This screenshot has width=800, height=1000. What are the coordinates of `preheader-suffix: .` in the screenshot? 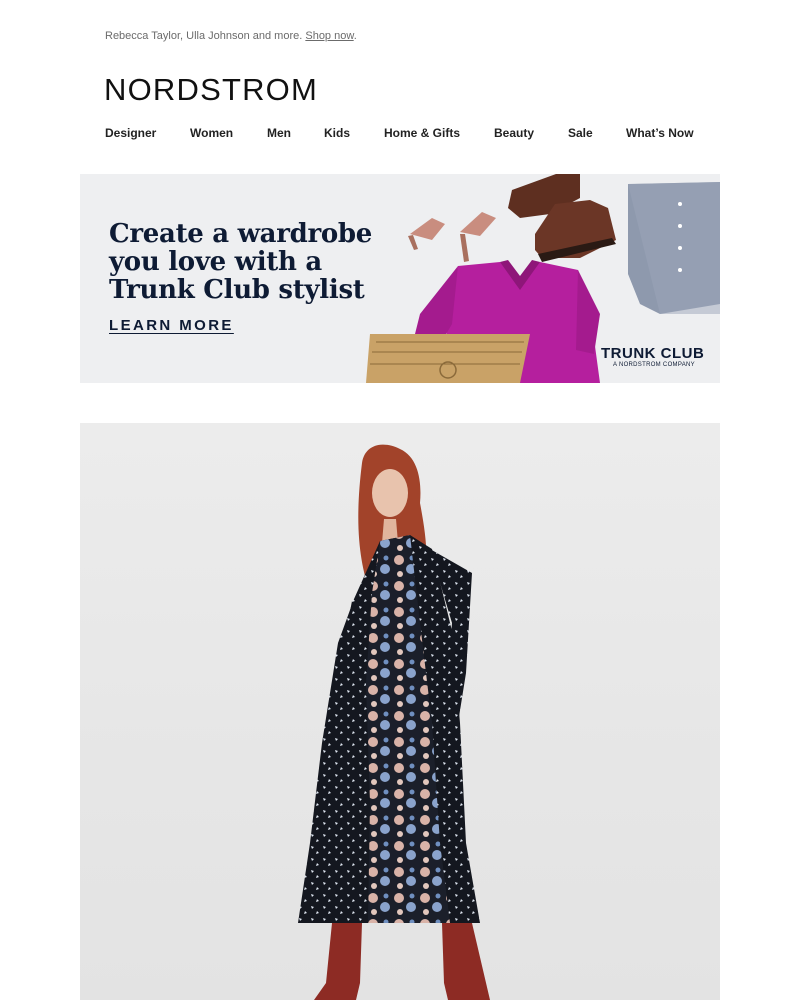 It's located at (355, 36).